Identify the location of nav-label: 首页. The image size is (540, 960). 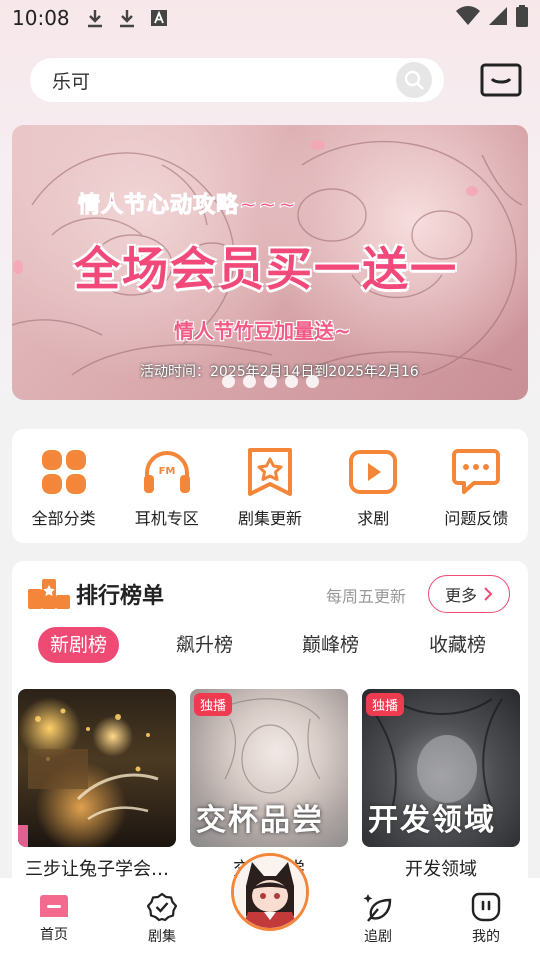
(54, 935).